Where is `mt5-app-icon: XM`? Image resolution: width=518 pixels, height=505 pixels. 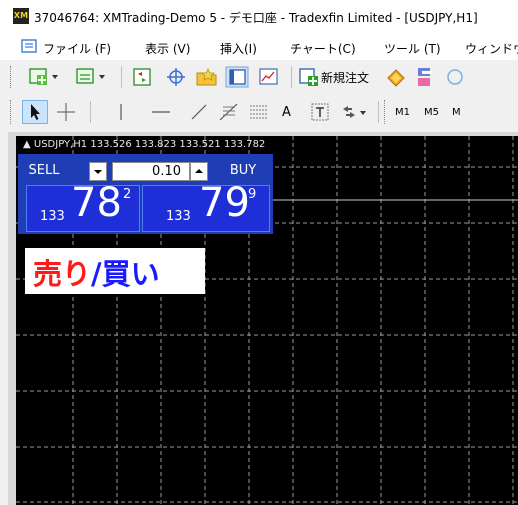 mt5-app-icon: XM is located at coordinates (21, 16).